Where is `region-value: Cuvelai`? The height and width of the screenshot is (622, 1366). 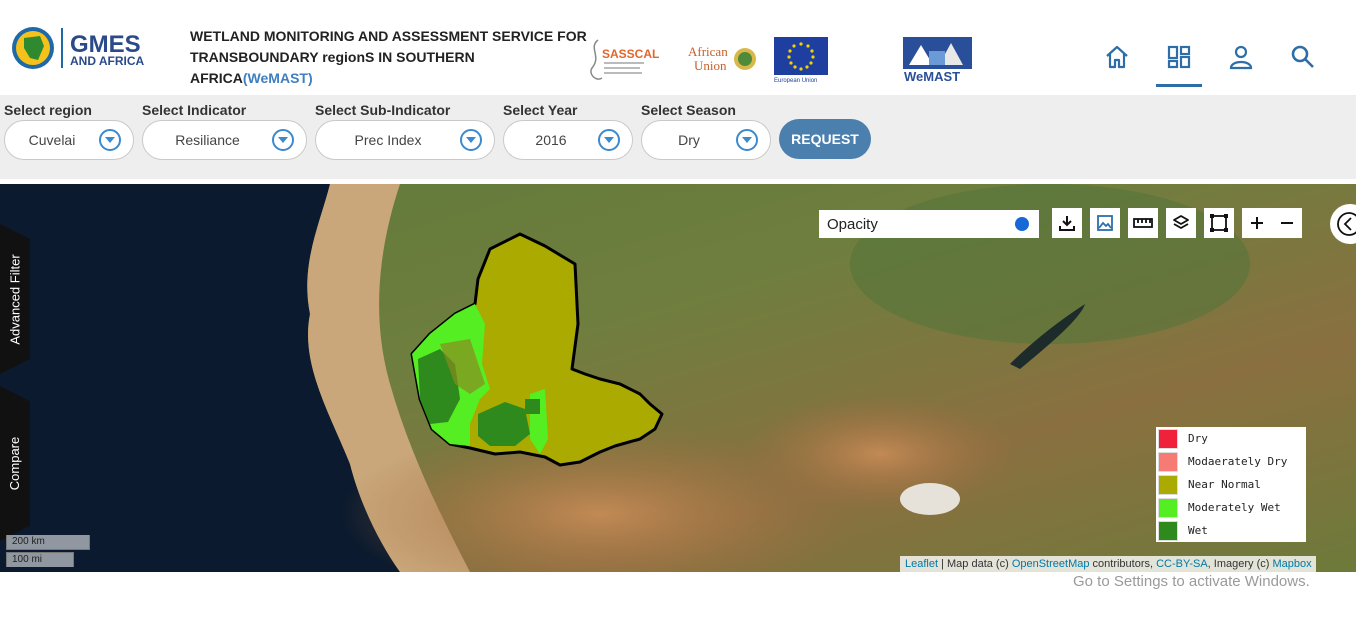
region-value: Cuvelai is located at coordinates (52, 140).